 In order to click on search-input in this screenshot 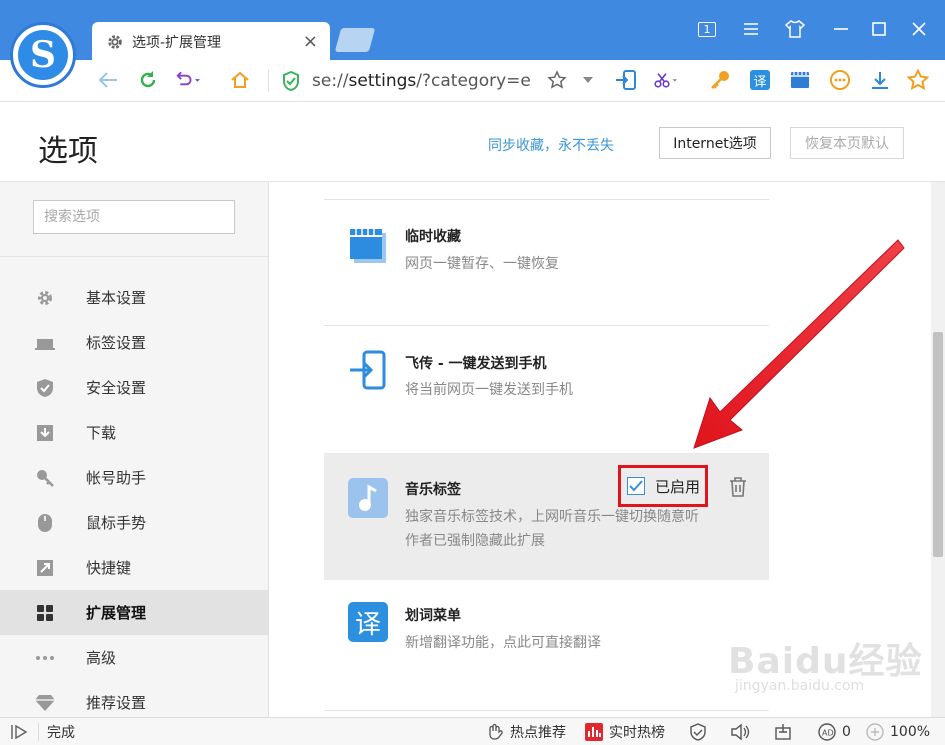, I will do `click(134, 217)`.